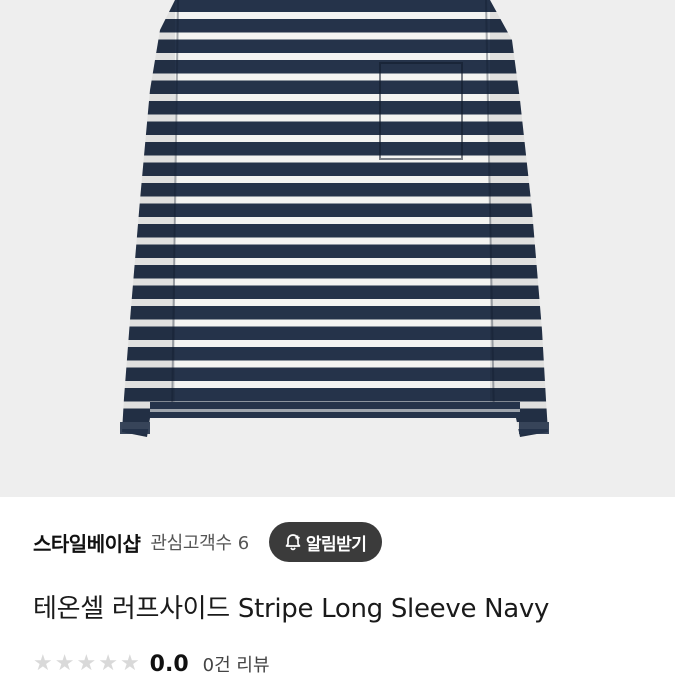 This screenshot has height=678, width=675. I want to click on followers-count: 6, so click(243, 543).